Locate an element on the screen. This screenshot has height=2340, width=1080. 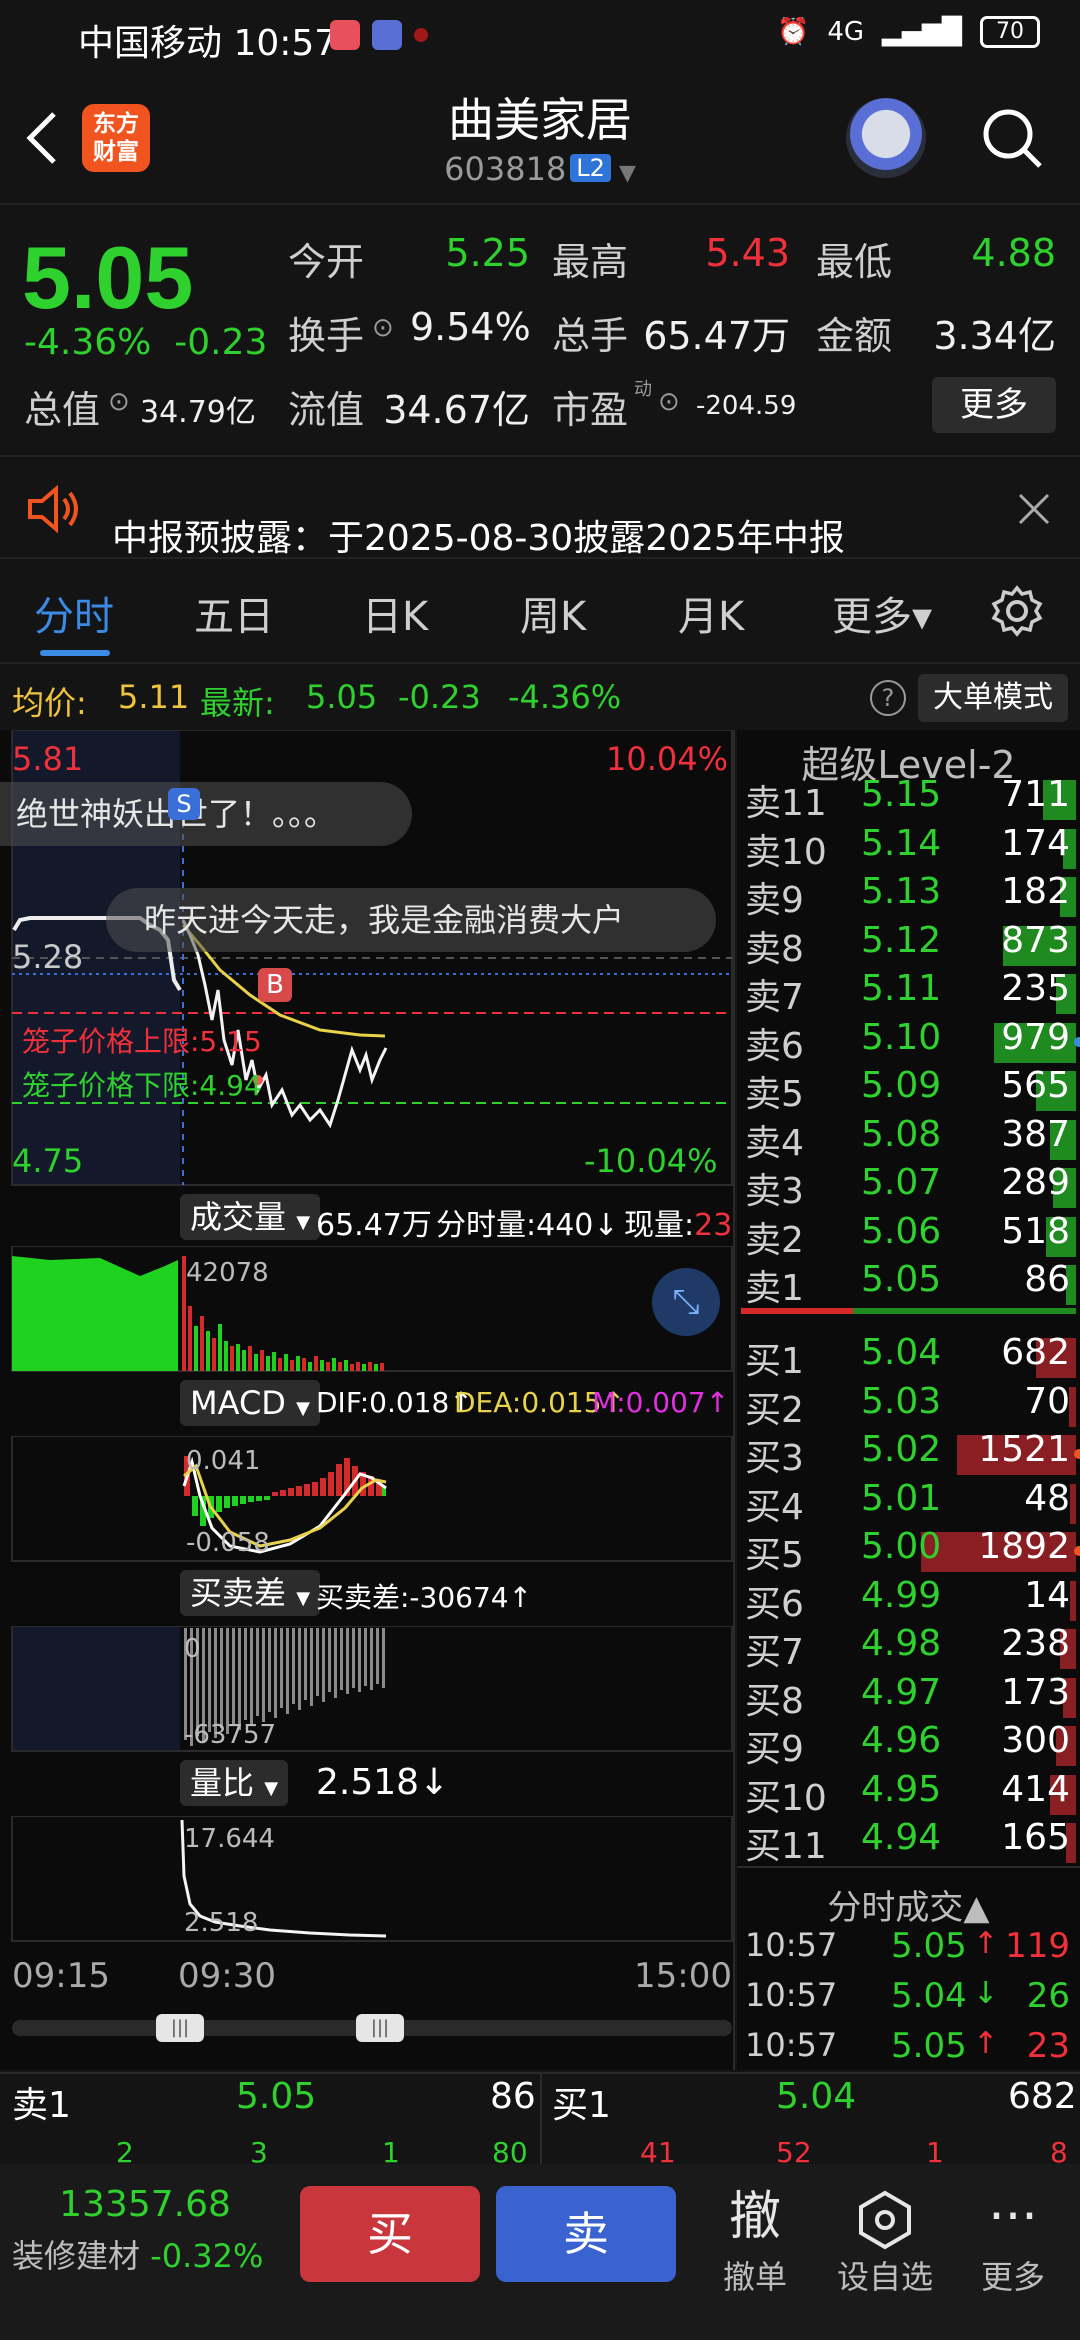
tab-intraday: 分时 is located at coordinates (74, 613).